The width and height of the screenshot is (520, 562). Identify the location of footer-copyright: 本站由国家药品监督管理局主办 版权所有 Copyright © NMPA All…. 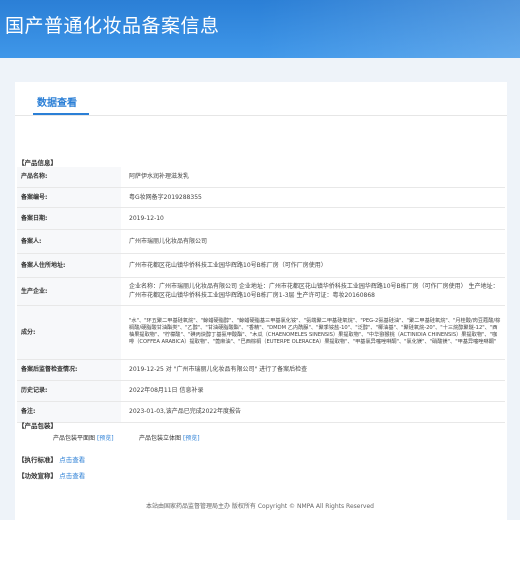
(260, 506).